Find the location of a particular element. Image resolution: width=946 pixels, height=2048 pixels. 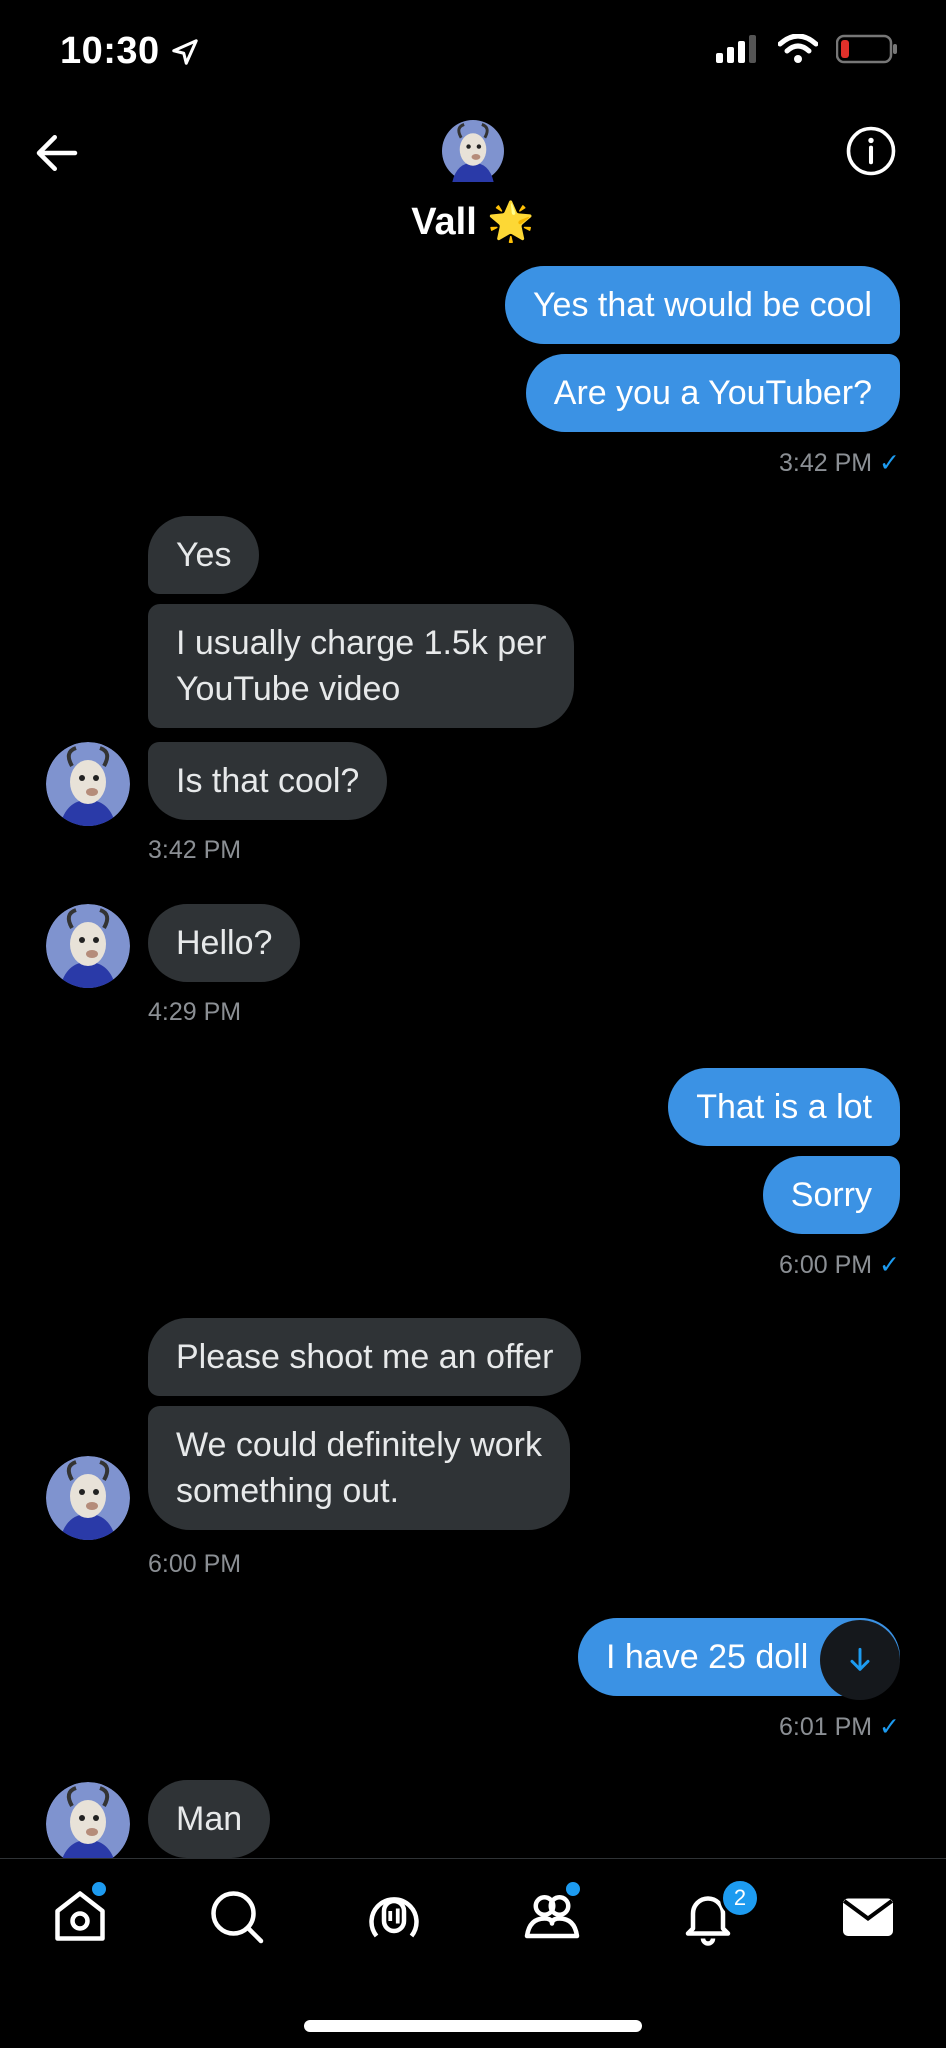

received-message-bubble: Please shoot me an offer is located at coordinates (365, 1357).